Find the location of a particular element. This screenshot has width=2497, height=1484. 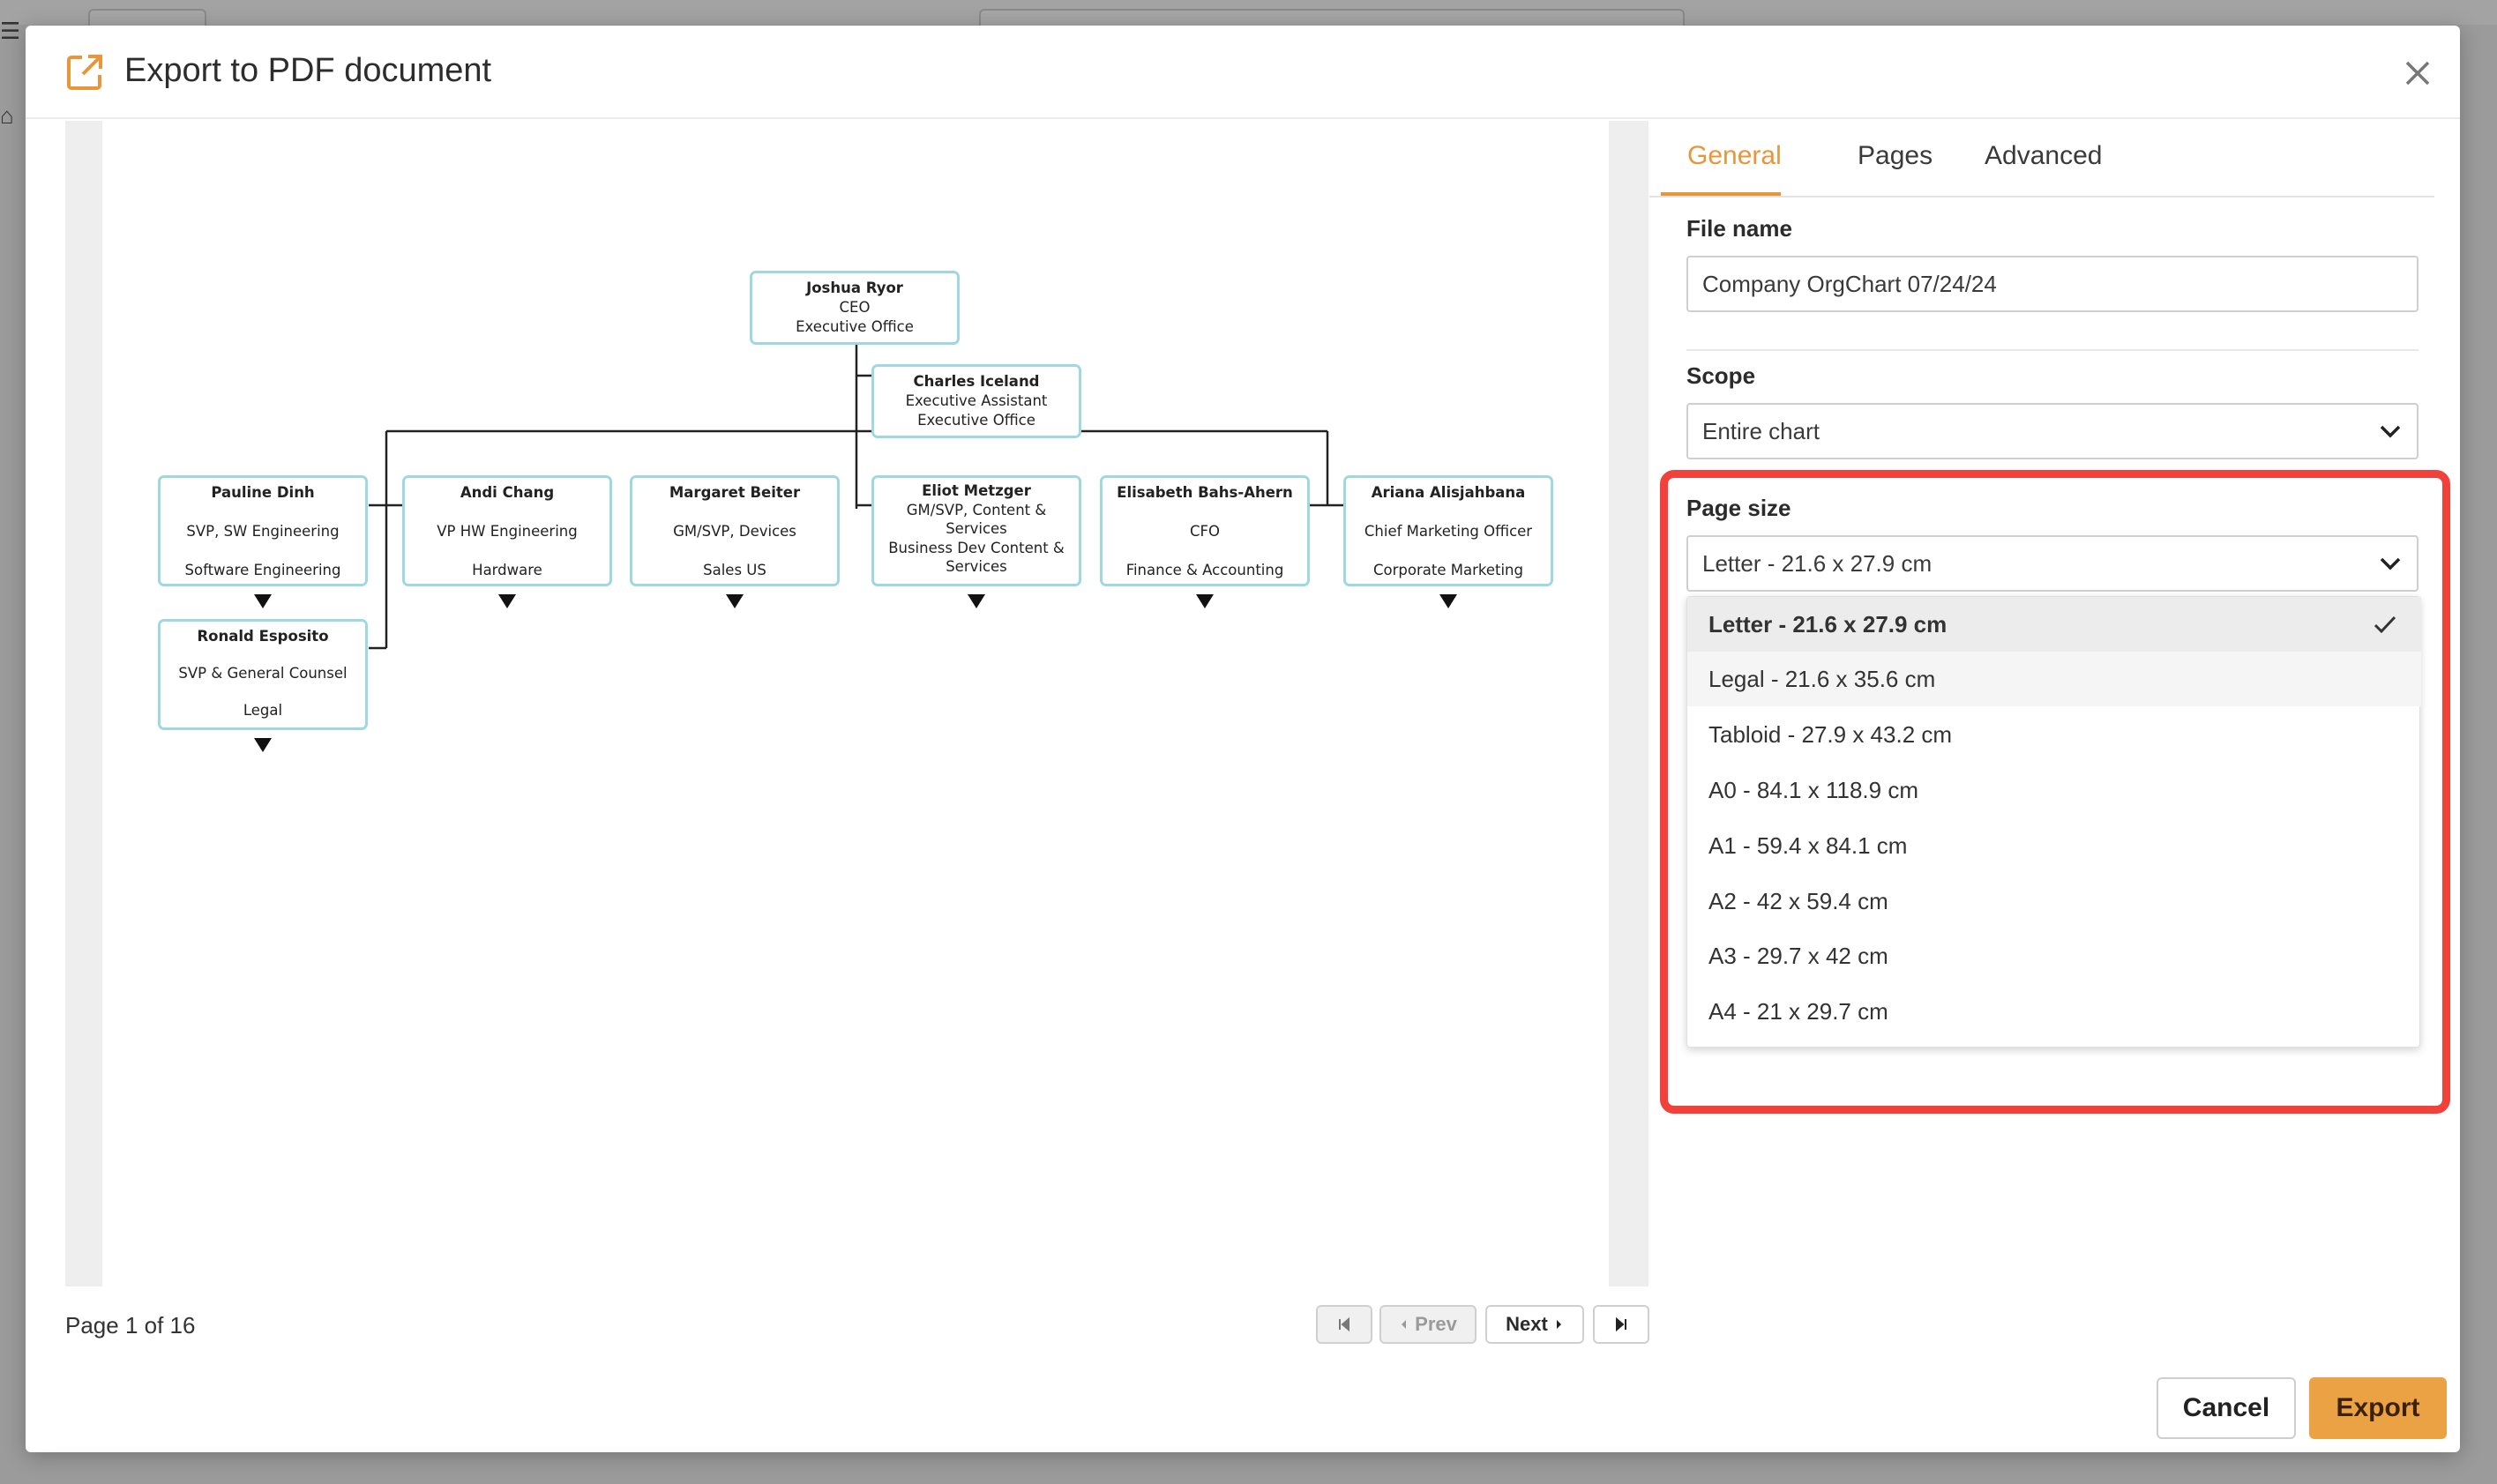

last-page-icon is located at coordinates (1621, 1324).